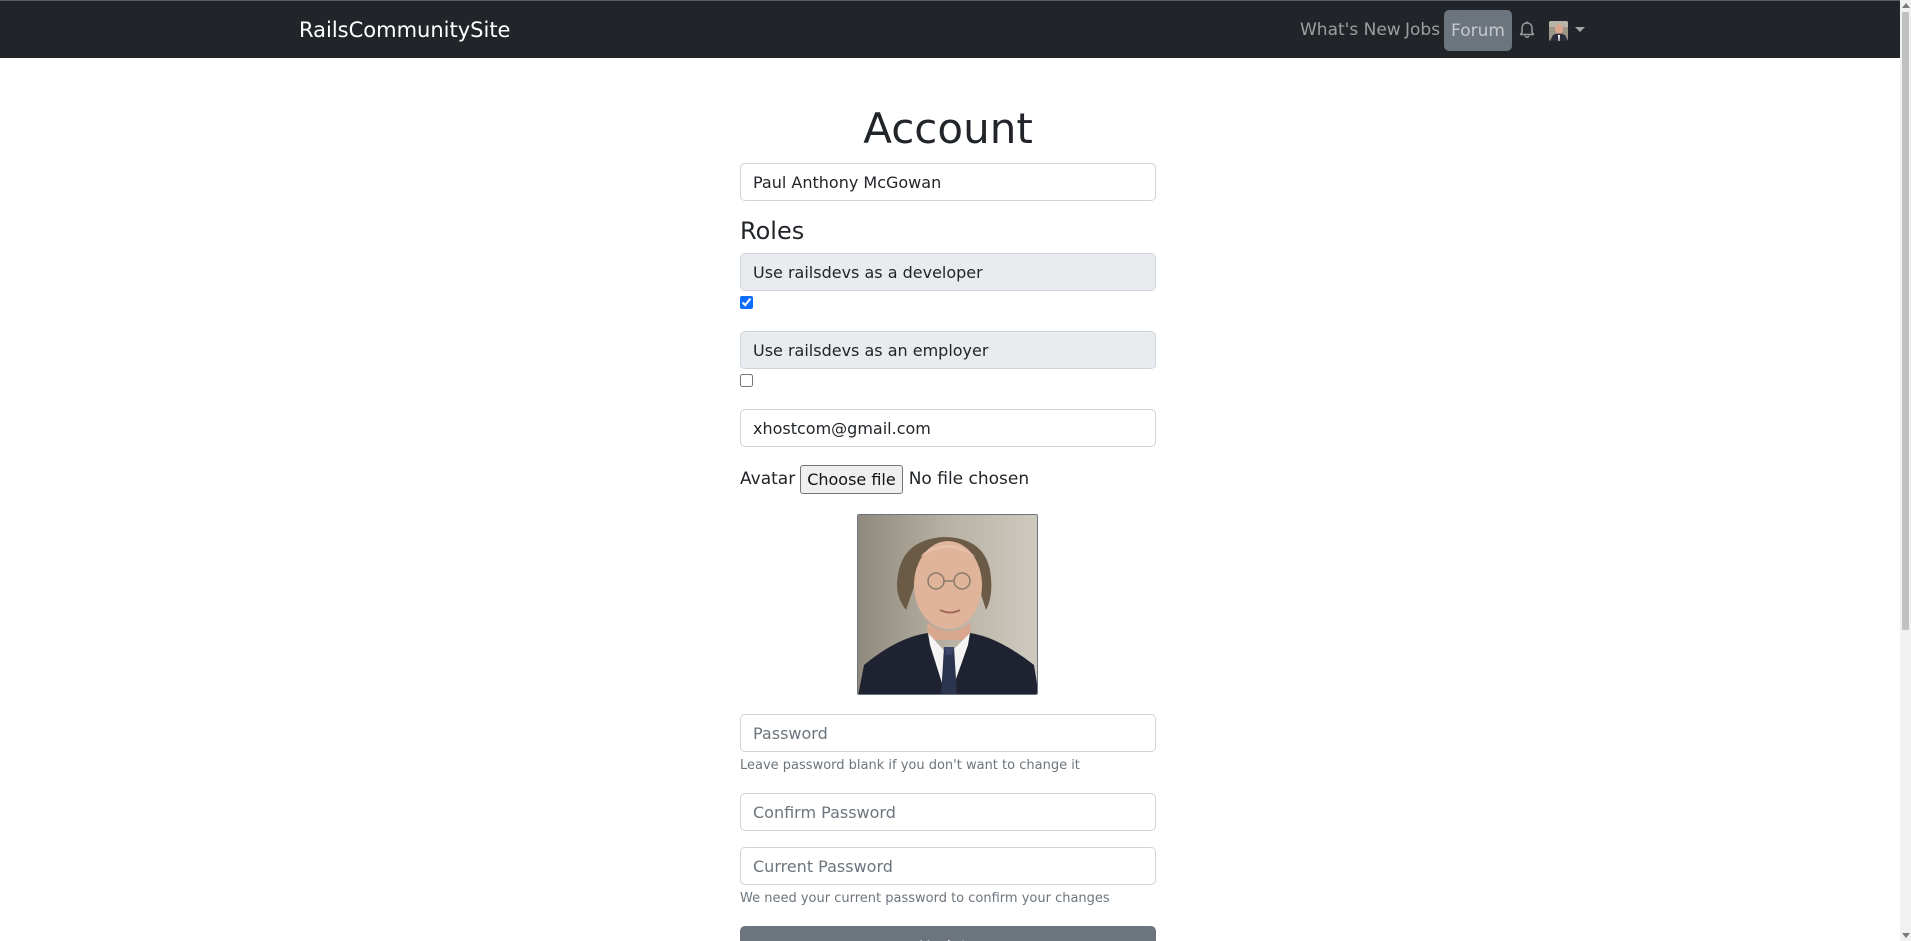  I want to click on scroll-down-arrow-icon, so click(1906, 935).